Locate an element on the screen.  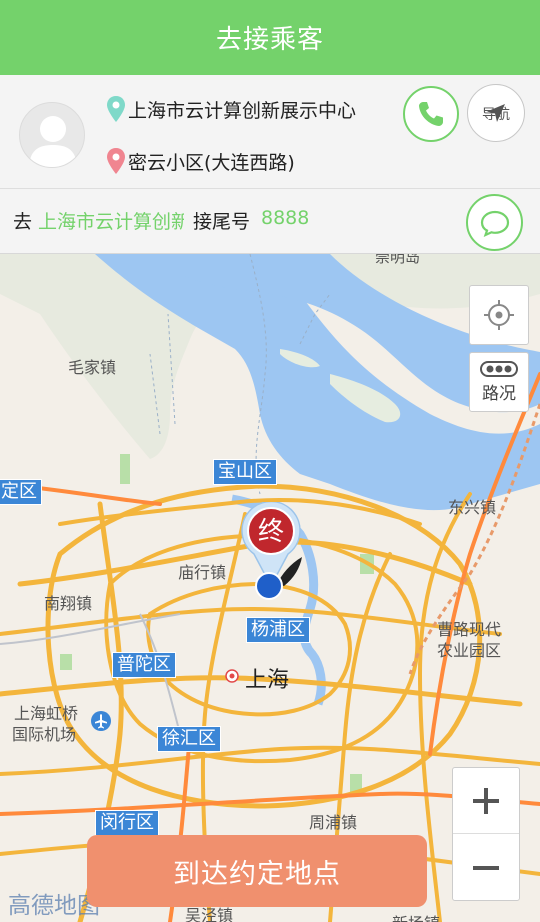
locate-icon is located at coordinates (499, 315).